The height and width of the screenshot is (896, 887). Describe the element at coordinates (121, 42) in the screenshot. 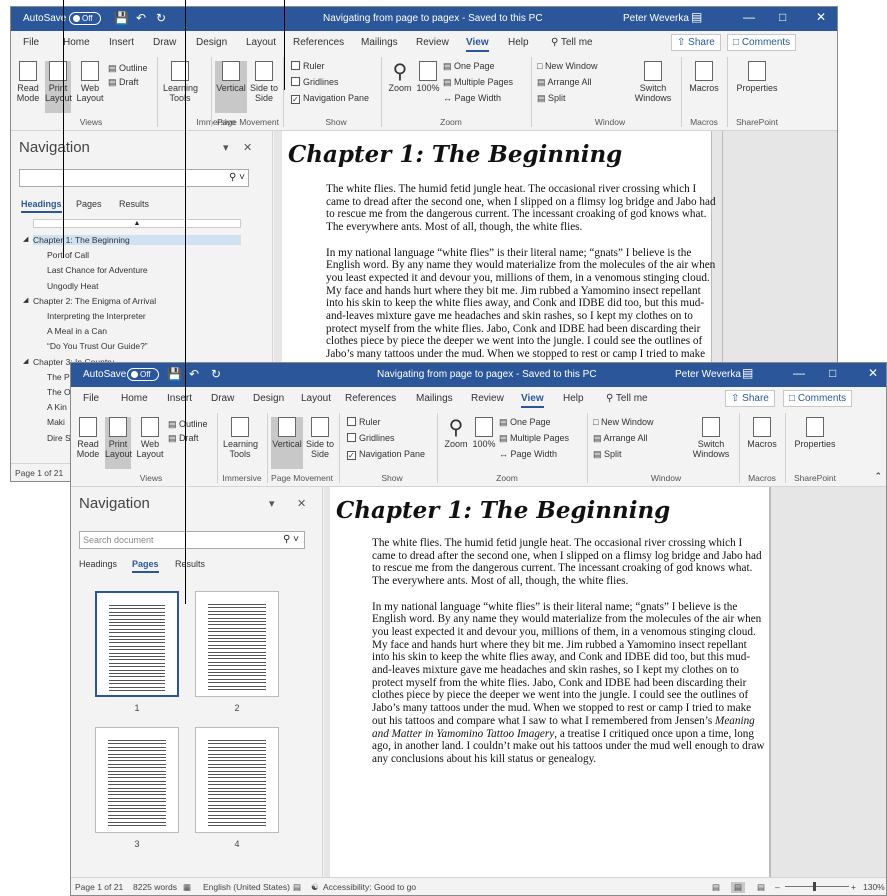

I see `tab-insert: Insert` at that location.